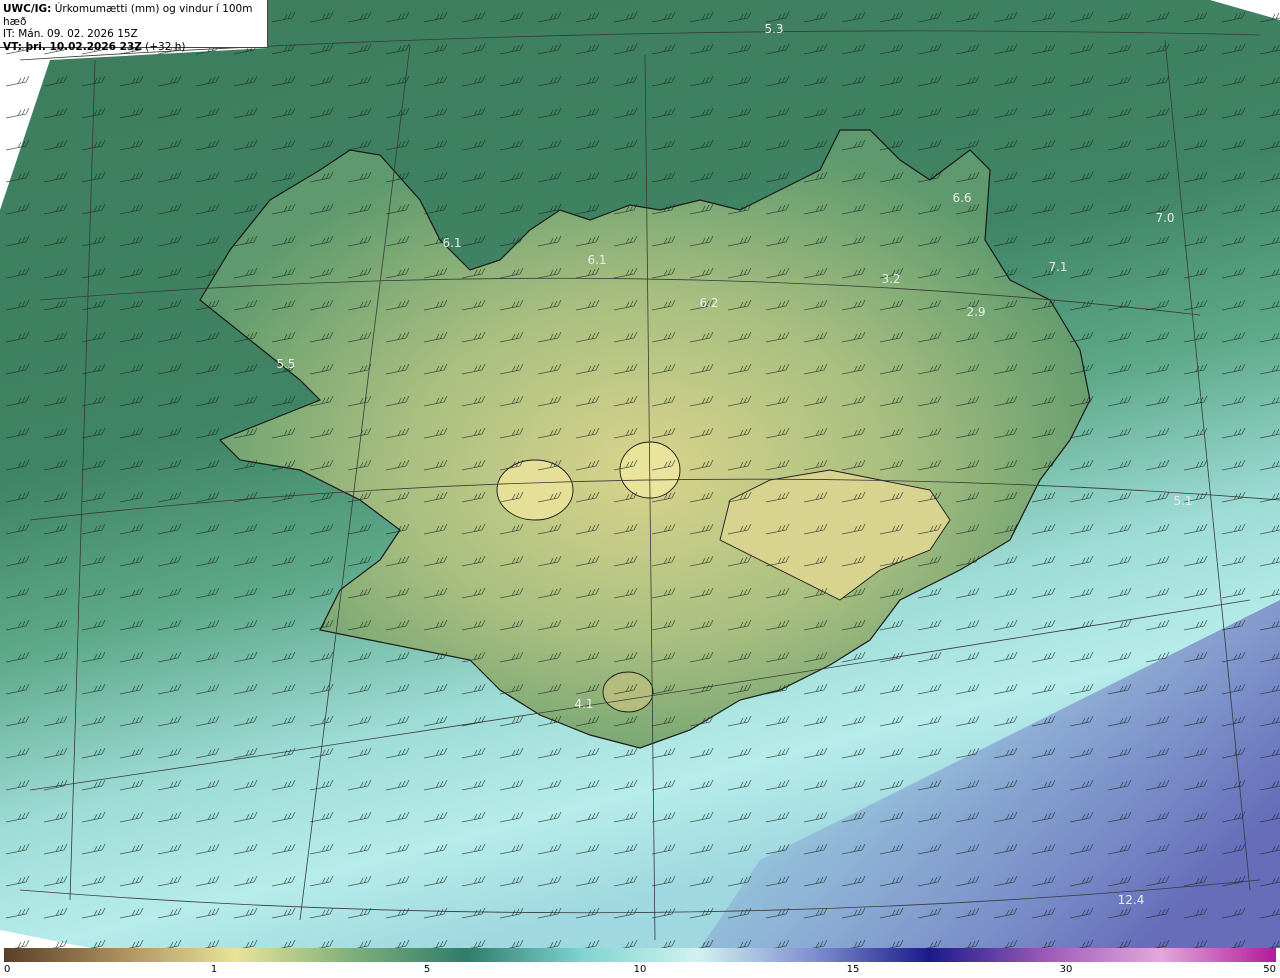 This screenshot has height=978, width=1280. What do you see at coordinates (427, 969) in the screenshot?
I see `colorbar-tick-label: 5` at bounding box center [427, 969].